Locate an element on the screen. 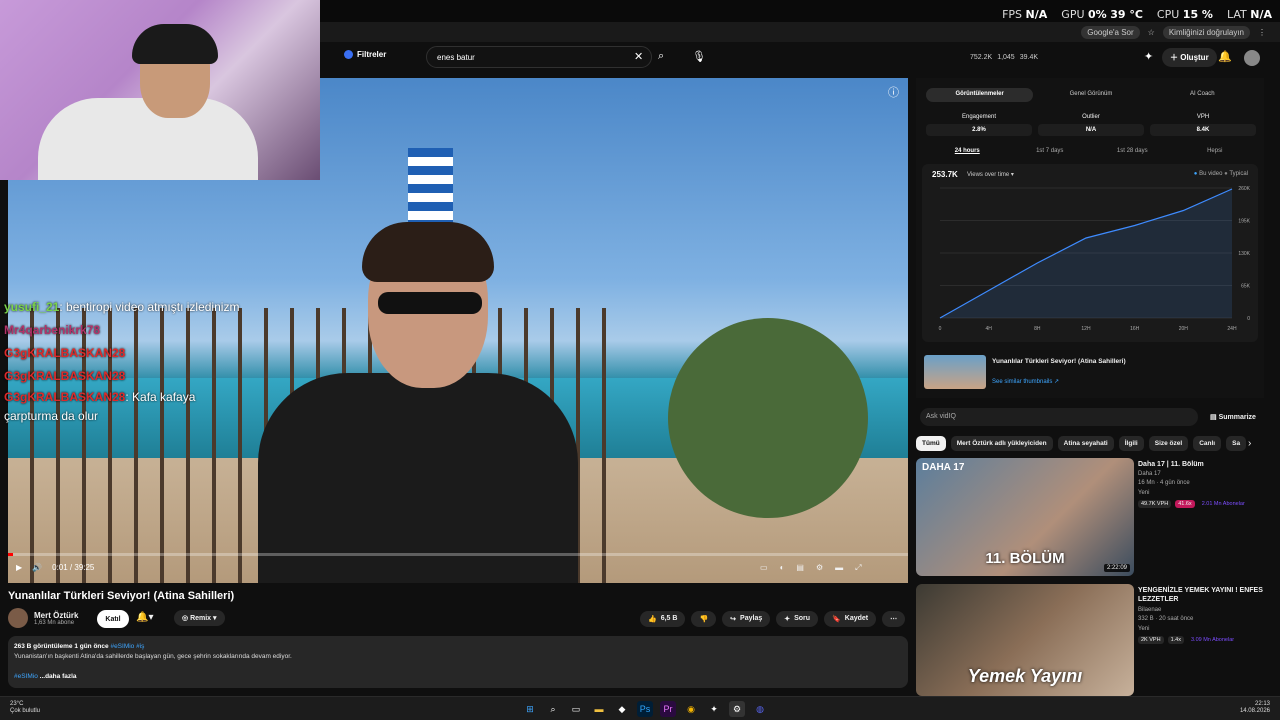 The height and width of the screenshot is (720, 1280). channel-name: Mert Öztürk is located at coordinates (56, 615).